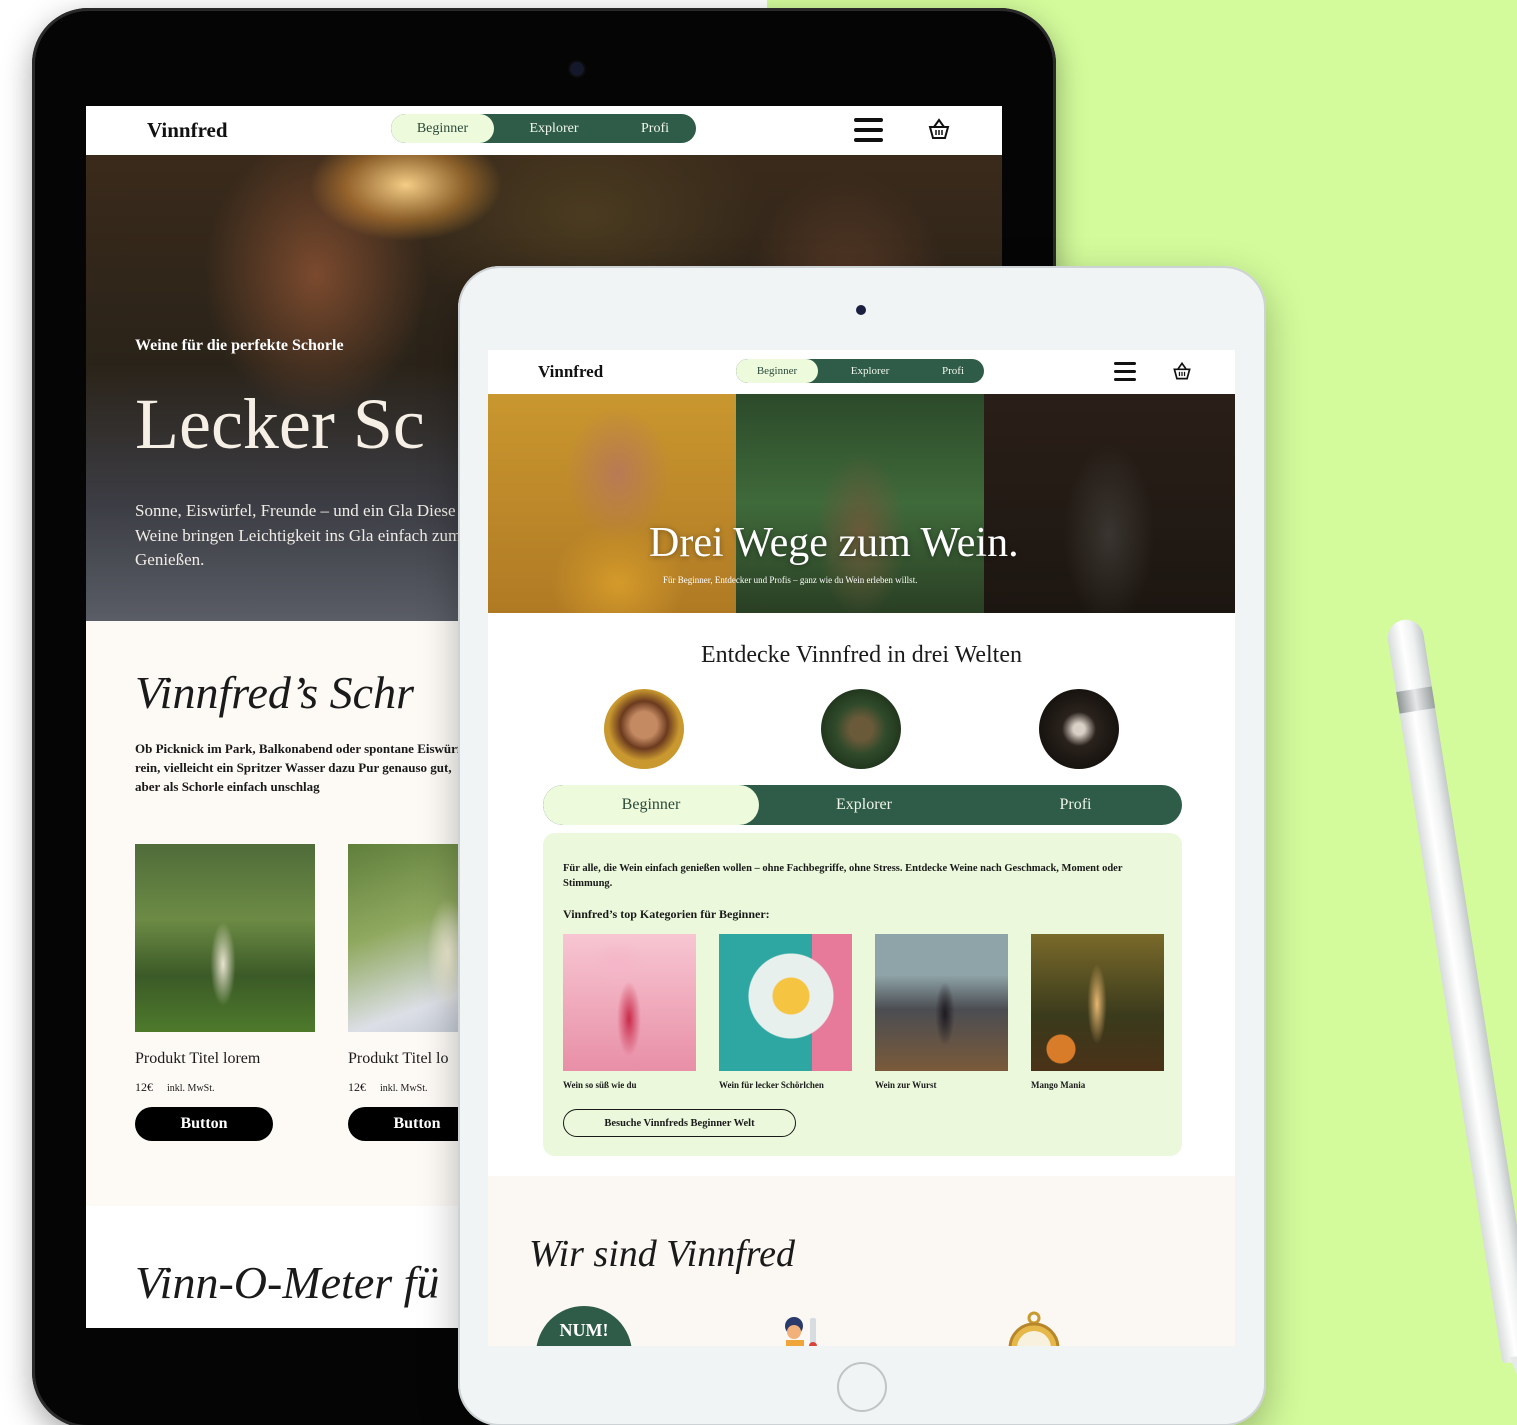 The image size is (1517, 1425). I want to click on category-label: Wein für lecker Schörlchen, so click(771, 1085).